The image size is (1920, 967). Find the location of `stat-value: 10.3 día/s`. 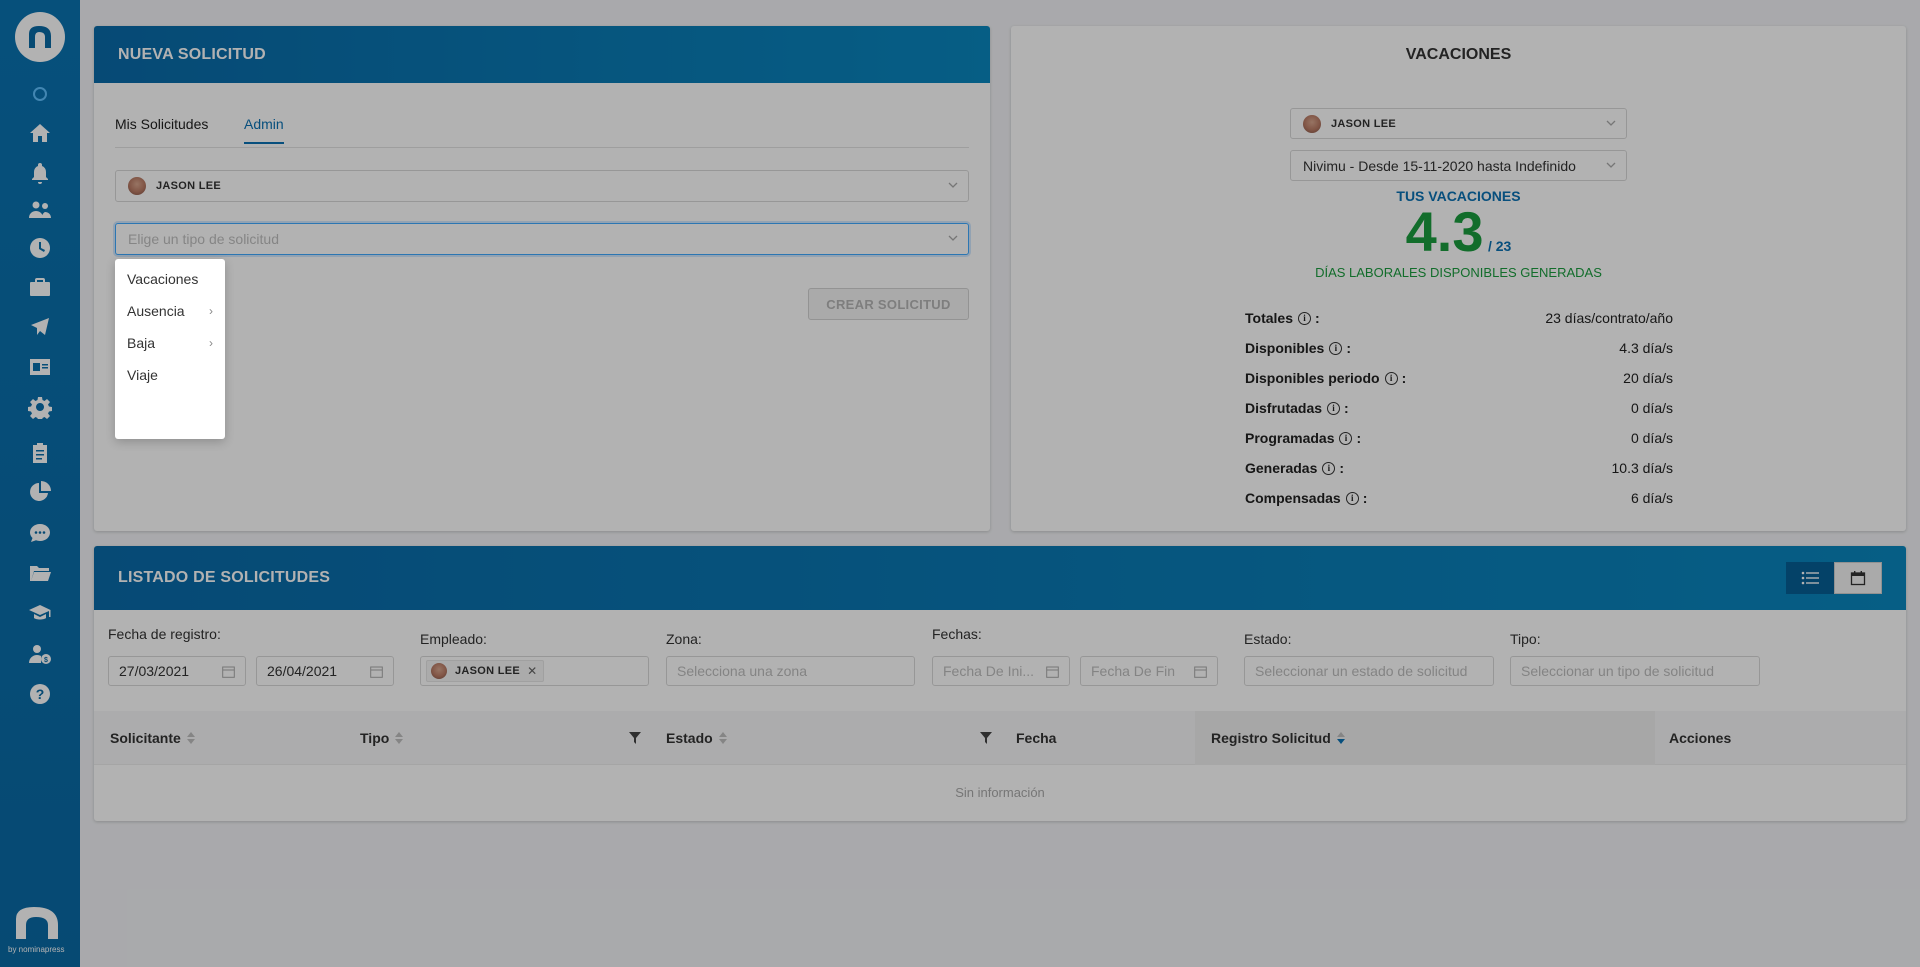

stat-value: 10.3 día/s is located at coordinates (1642, 468).